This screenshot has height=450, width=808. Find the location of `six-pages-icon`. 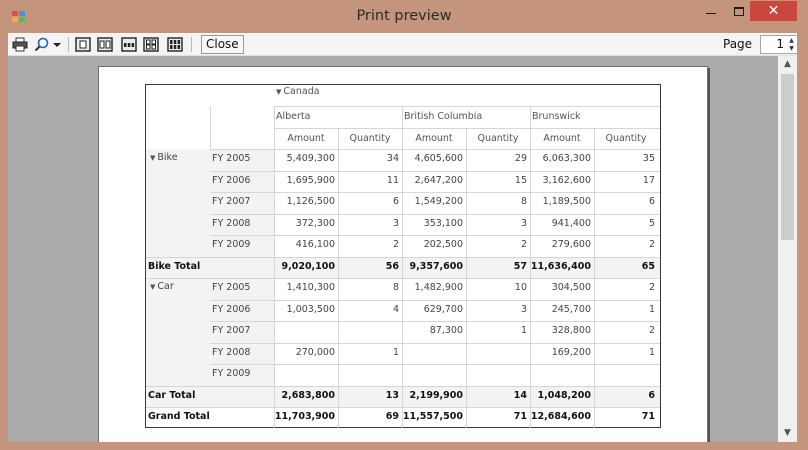

six-pages-icon is located at coordinates (175, 44).